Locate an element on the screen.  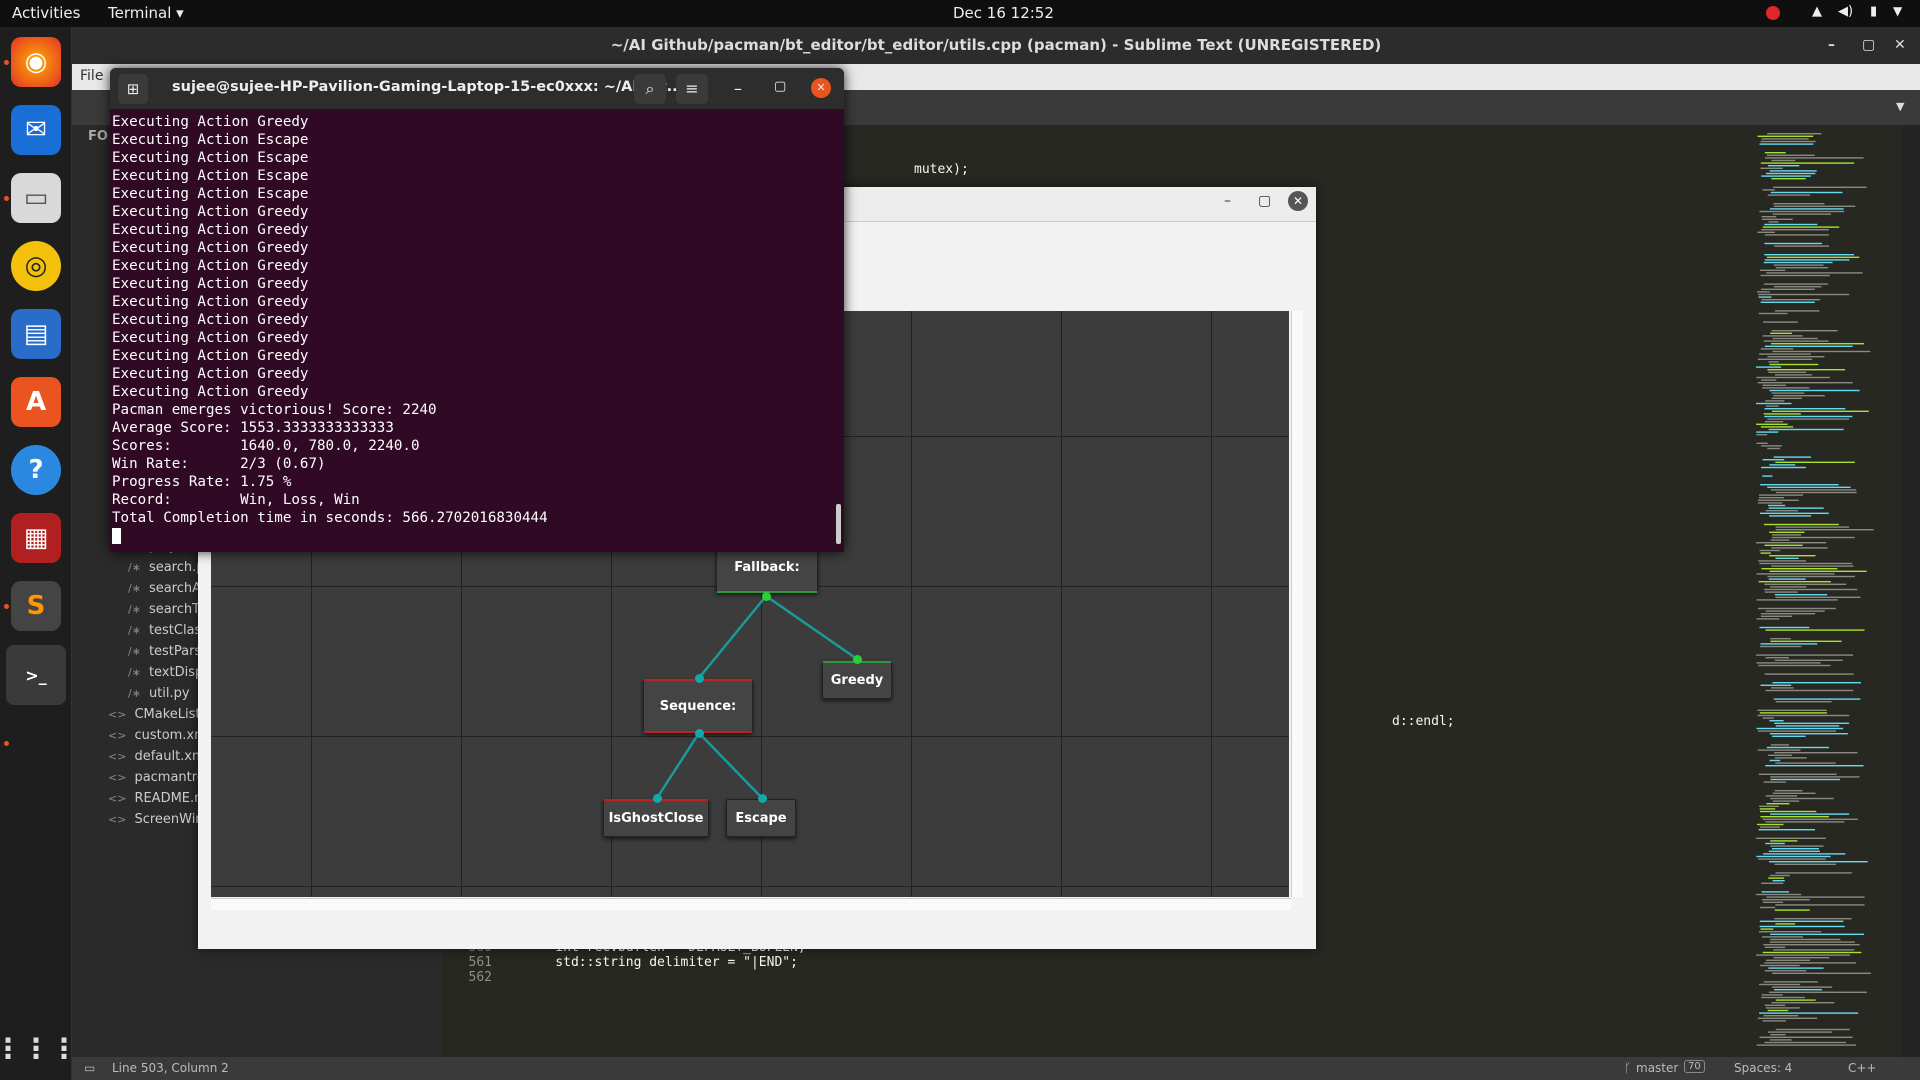
menu-file: File is located at coordinates (91, 76).